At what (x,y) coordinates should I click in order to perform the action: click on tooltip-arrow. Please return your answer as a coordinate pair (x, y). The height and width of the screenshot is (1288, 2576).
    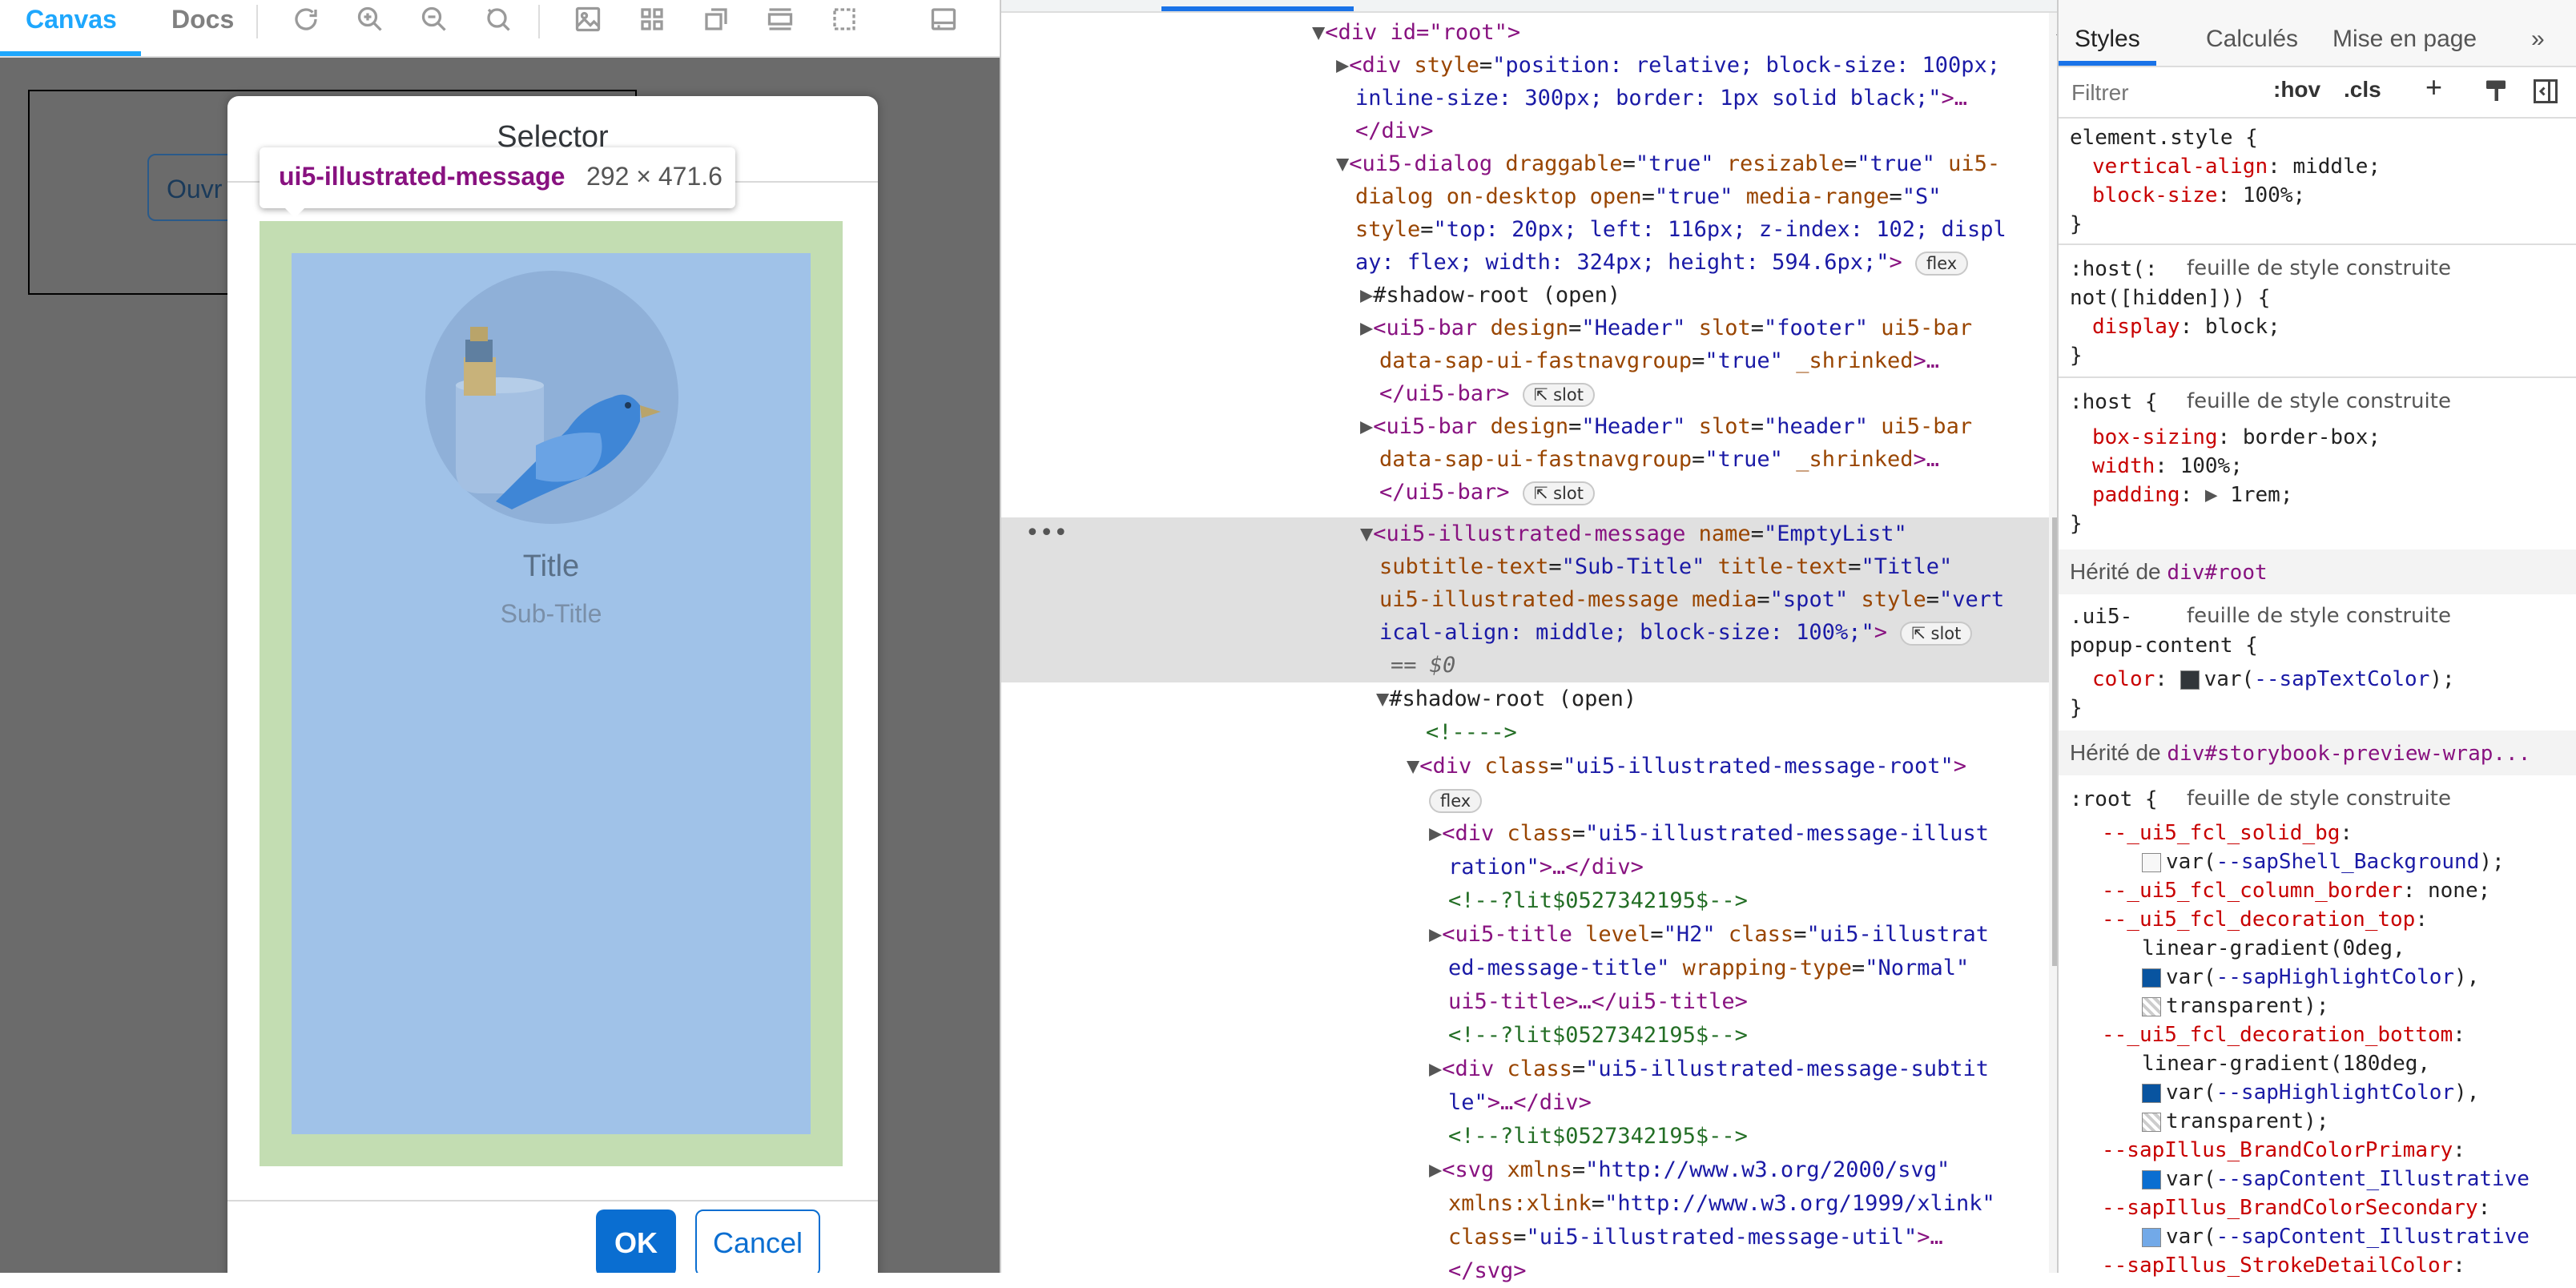
    Looking at the image, I should click on (295, 211).